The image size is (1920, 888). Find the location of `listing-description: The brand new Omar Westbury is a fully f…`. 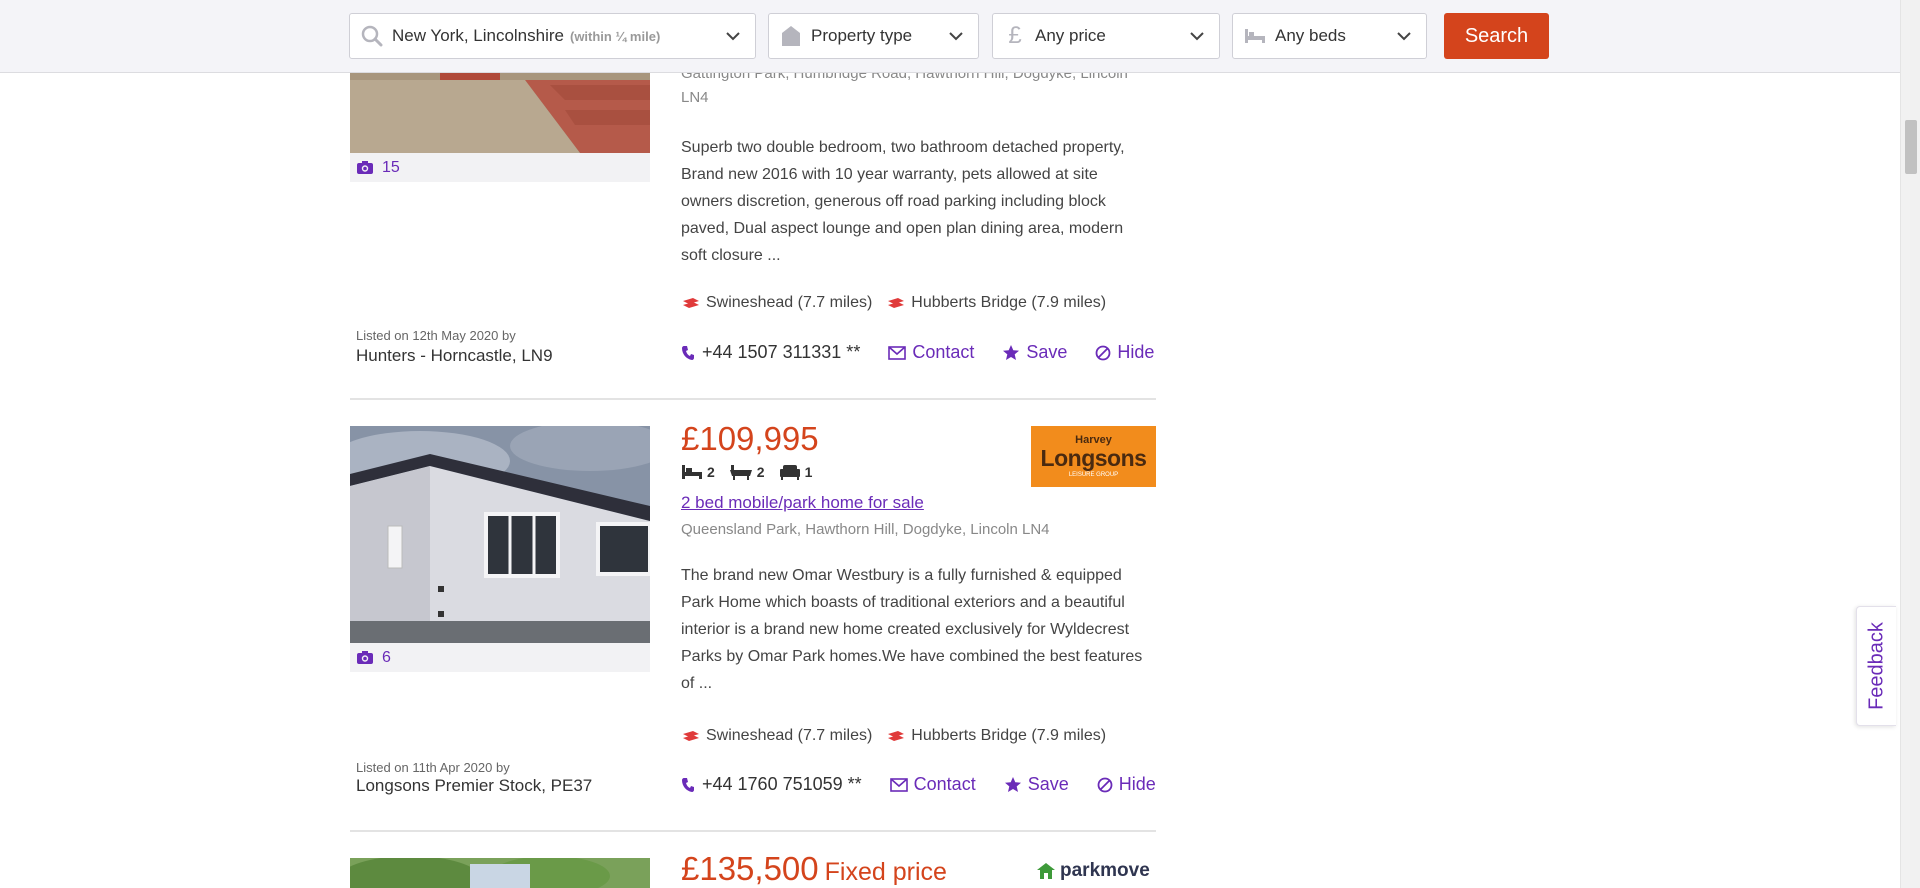

listing-description: The brand new Omar Westbury is a fully f… is located at coordinates (912, 629).